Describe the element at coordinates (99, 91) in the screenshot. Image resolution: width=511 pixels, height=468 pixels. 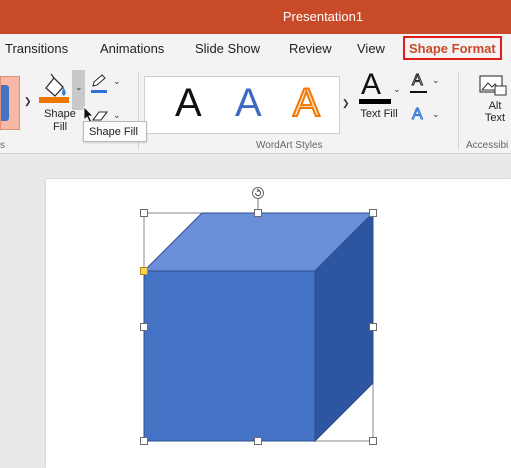
I see `outline-color-bar` at that location.